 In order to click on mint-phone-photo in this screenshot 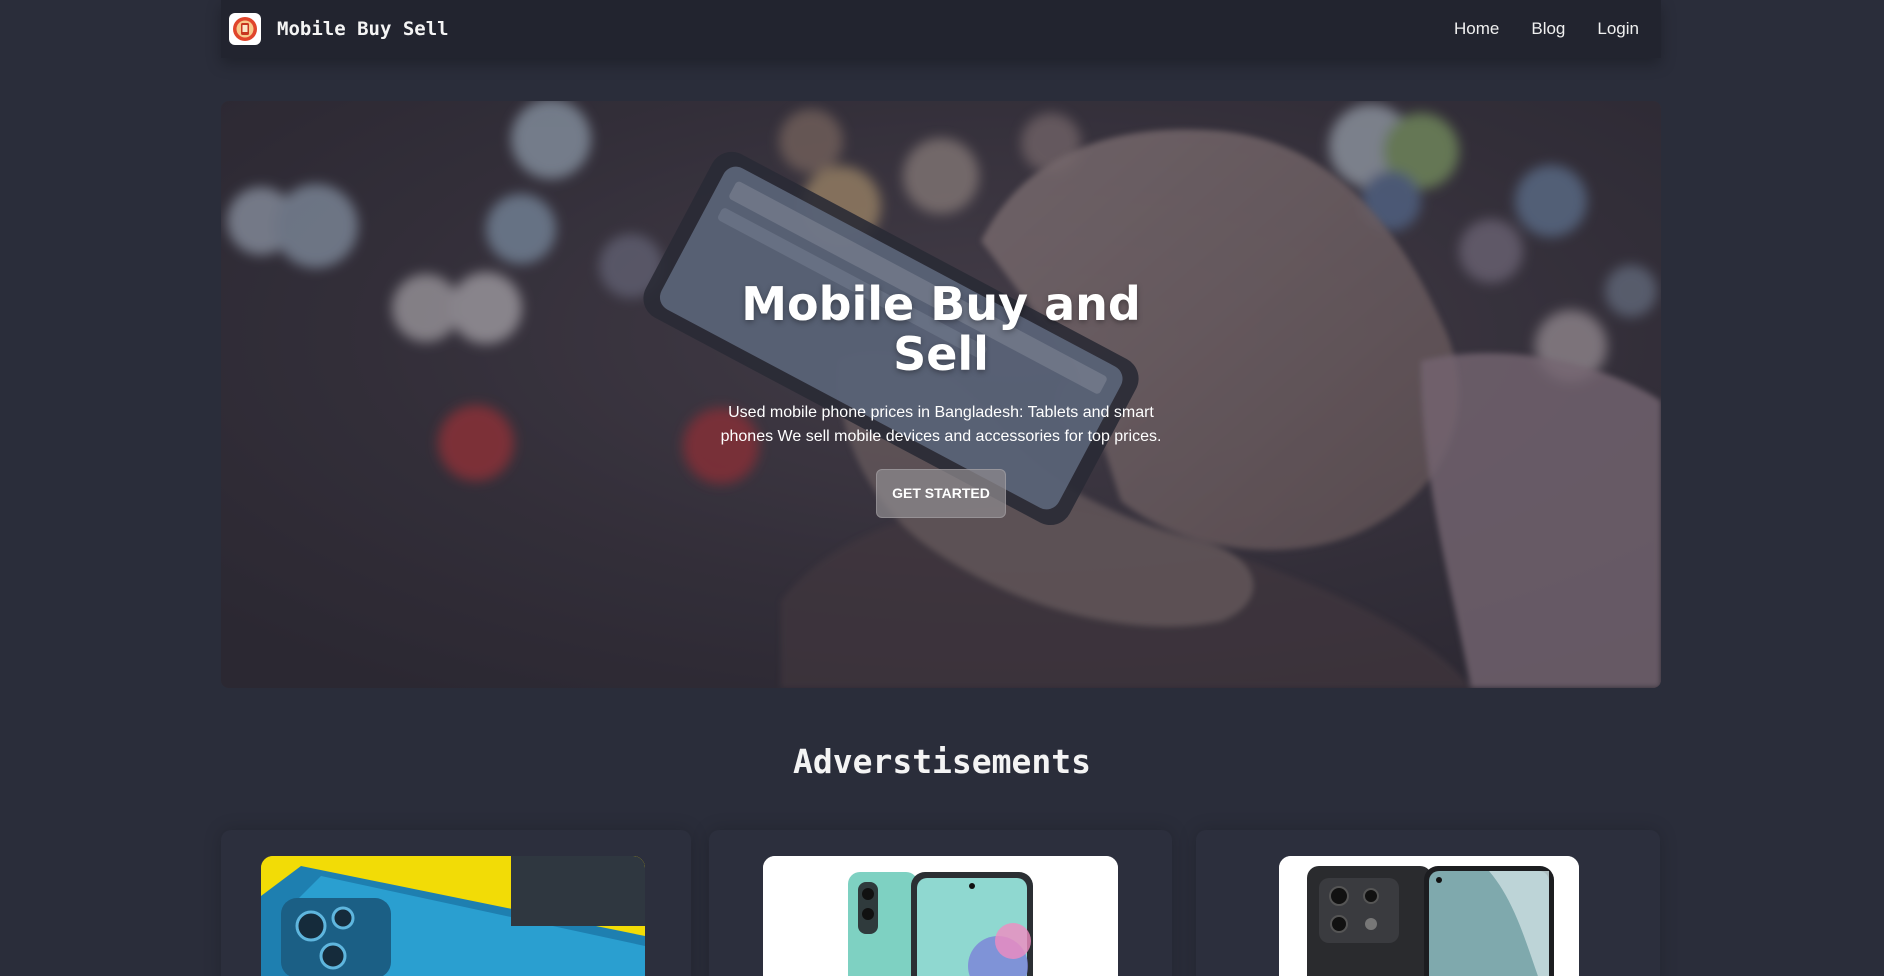, I will do `click(940, 916)`.